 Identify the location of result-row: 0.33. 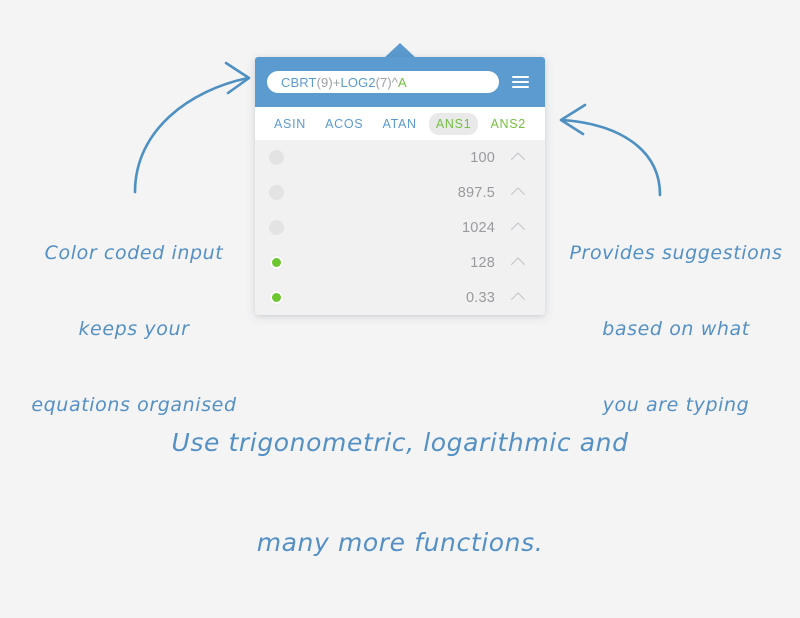
(400, 297).